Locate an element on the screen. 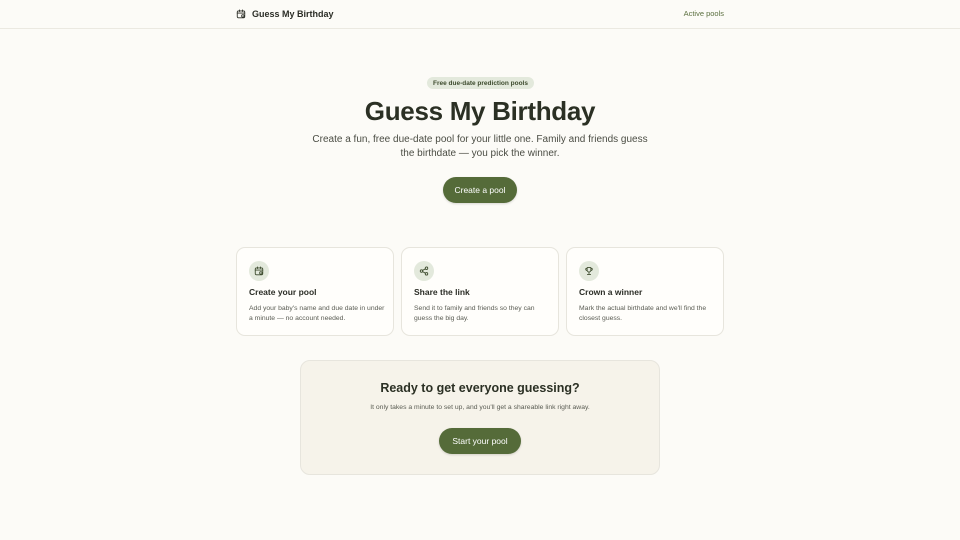  create-pool-button: Create a pool is located at coordinates (480, 190).